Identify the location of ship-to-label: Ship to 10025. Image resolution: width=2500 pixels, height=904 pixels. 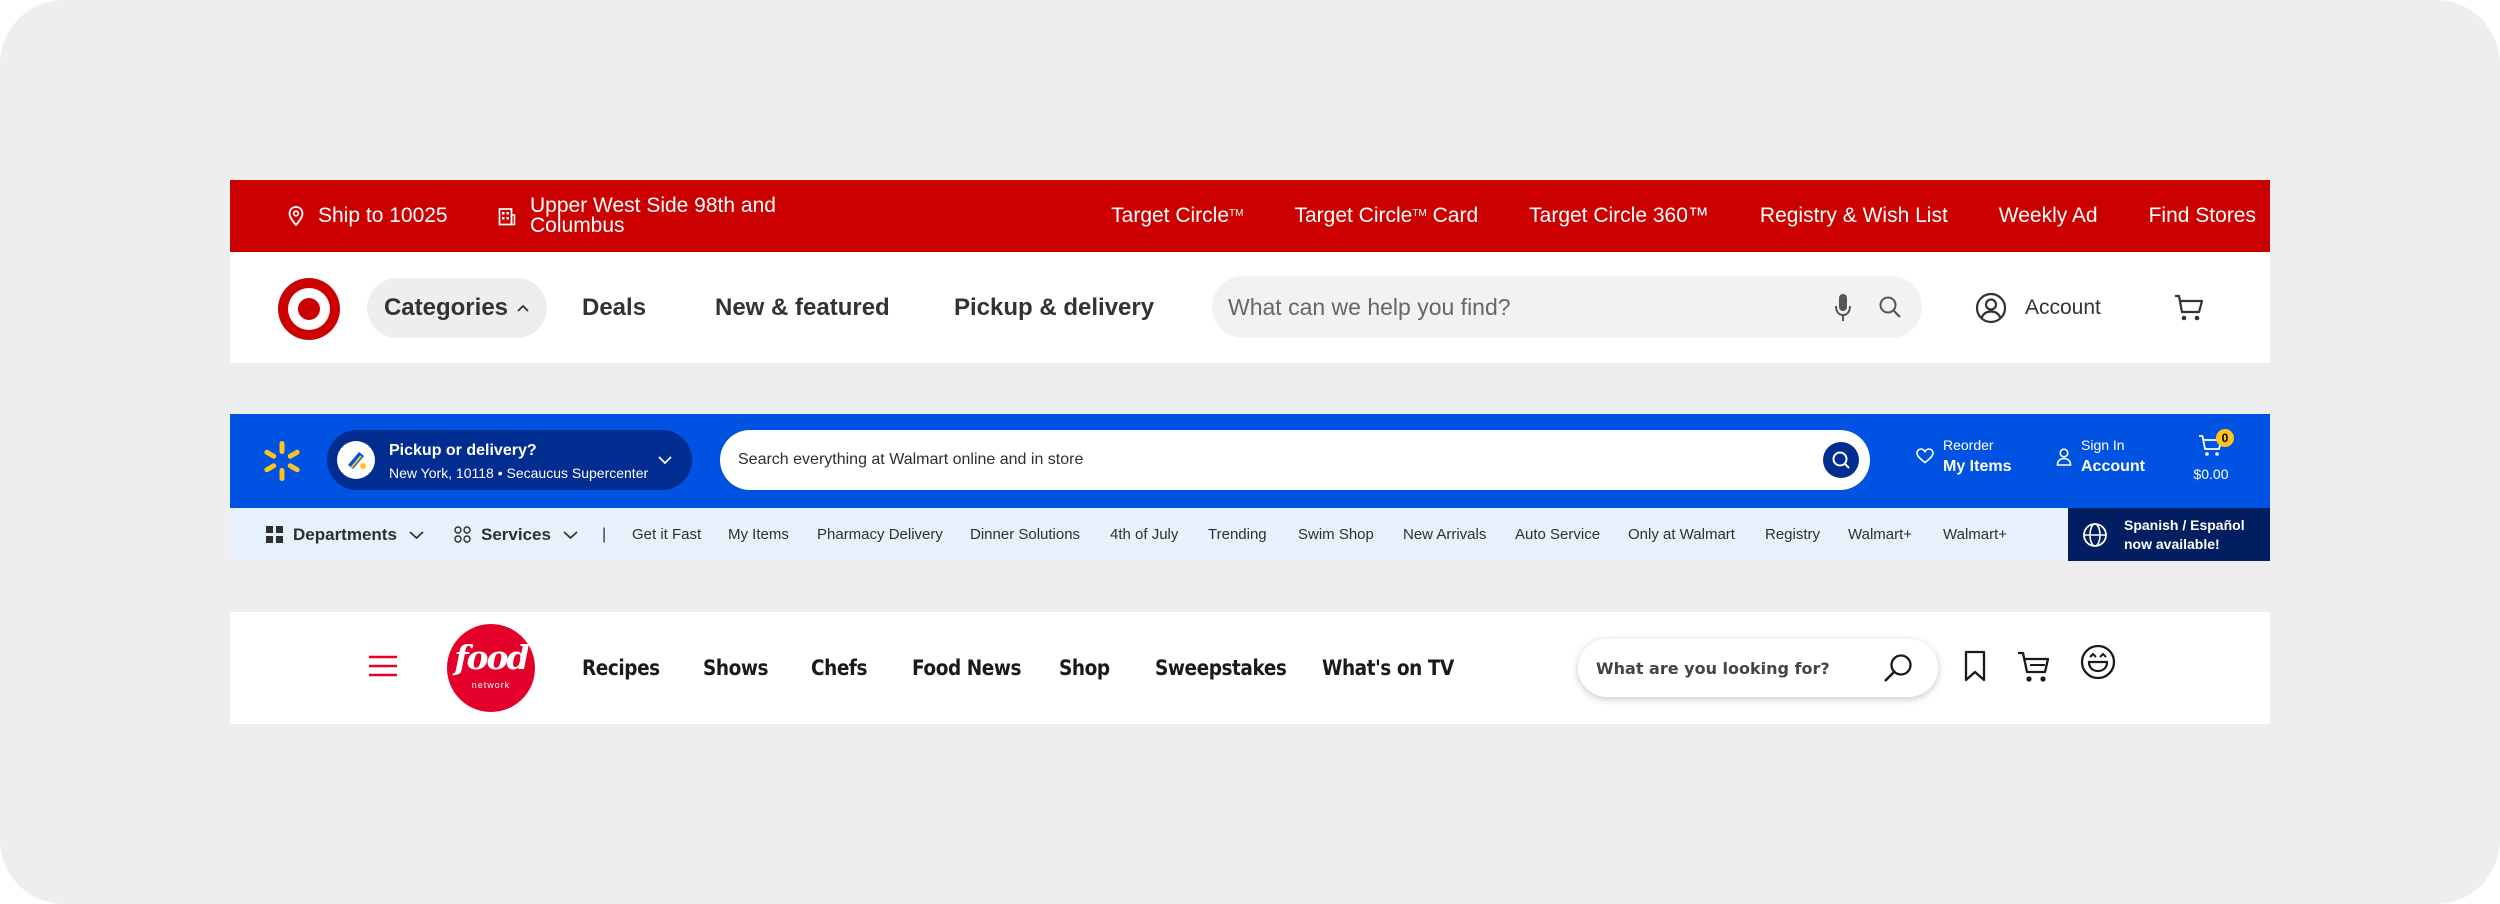
(383, 215).